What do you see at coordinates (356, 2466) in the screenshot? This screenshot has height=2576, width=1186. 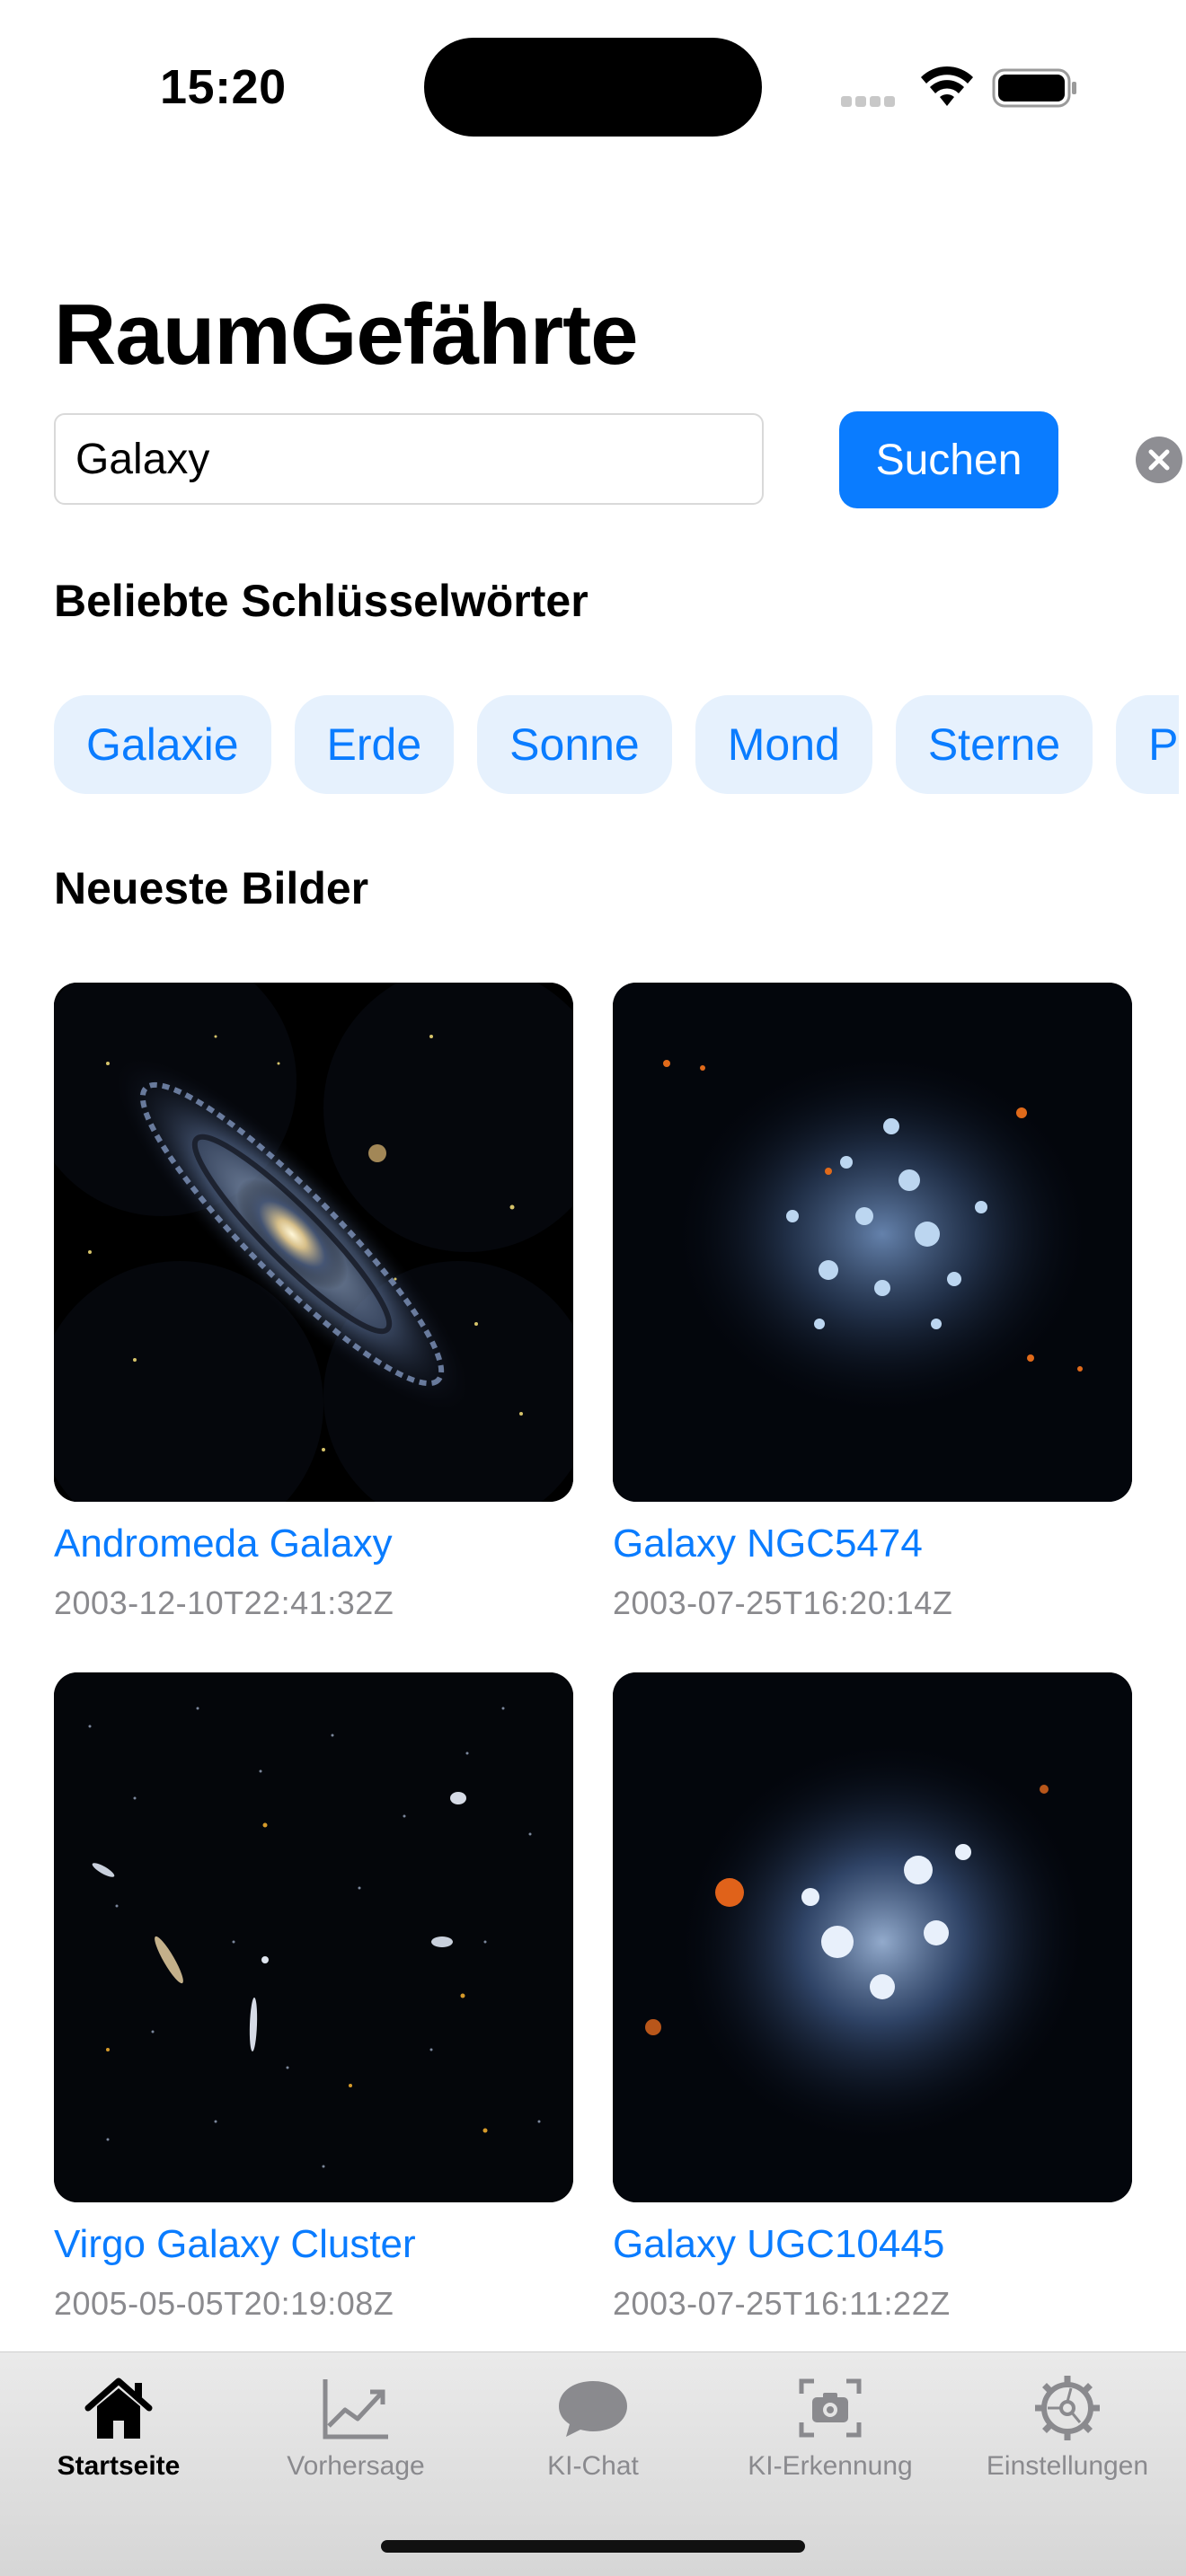 I see `tab-label: Vorhersage` at bounding box center [356, 2466].